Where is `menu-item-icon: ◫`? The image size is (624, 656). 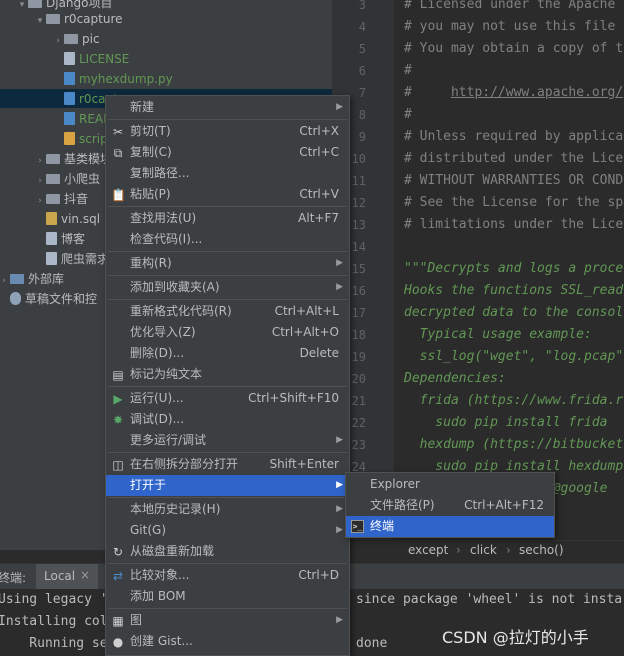
menu-item-icon: ◫ is located at coordinates (118, 465).